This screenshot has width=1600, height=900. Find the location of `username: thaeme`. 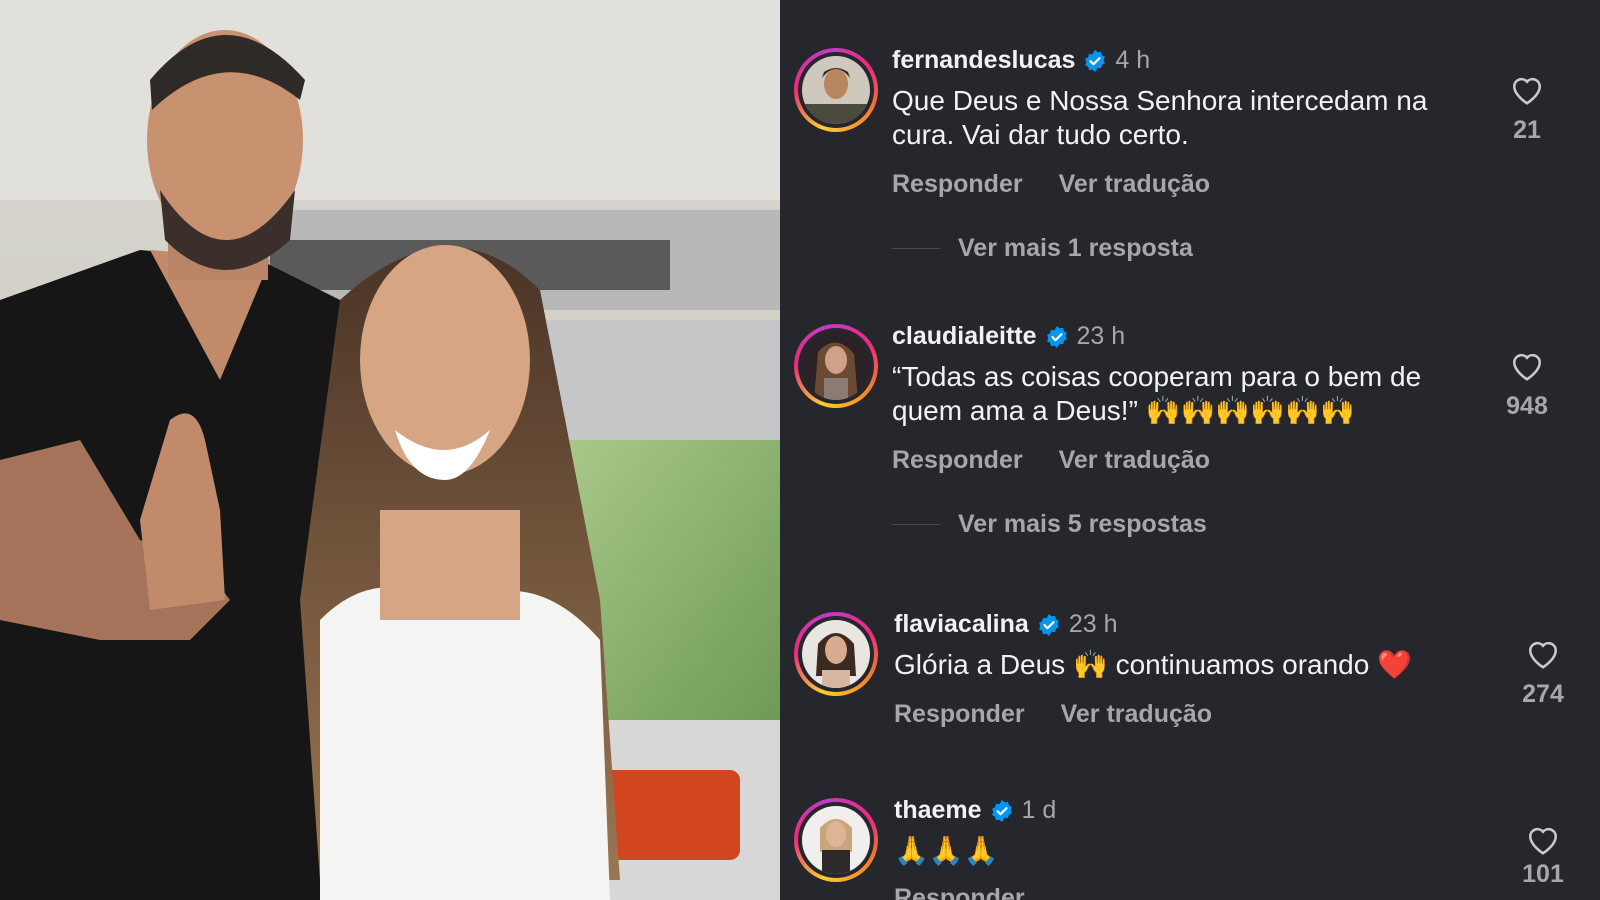

username: thaeme is located at coordinates (938, 810).